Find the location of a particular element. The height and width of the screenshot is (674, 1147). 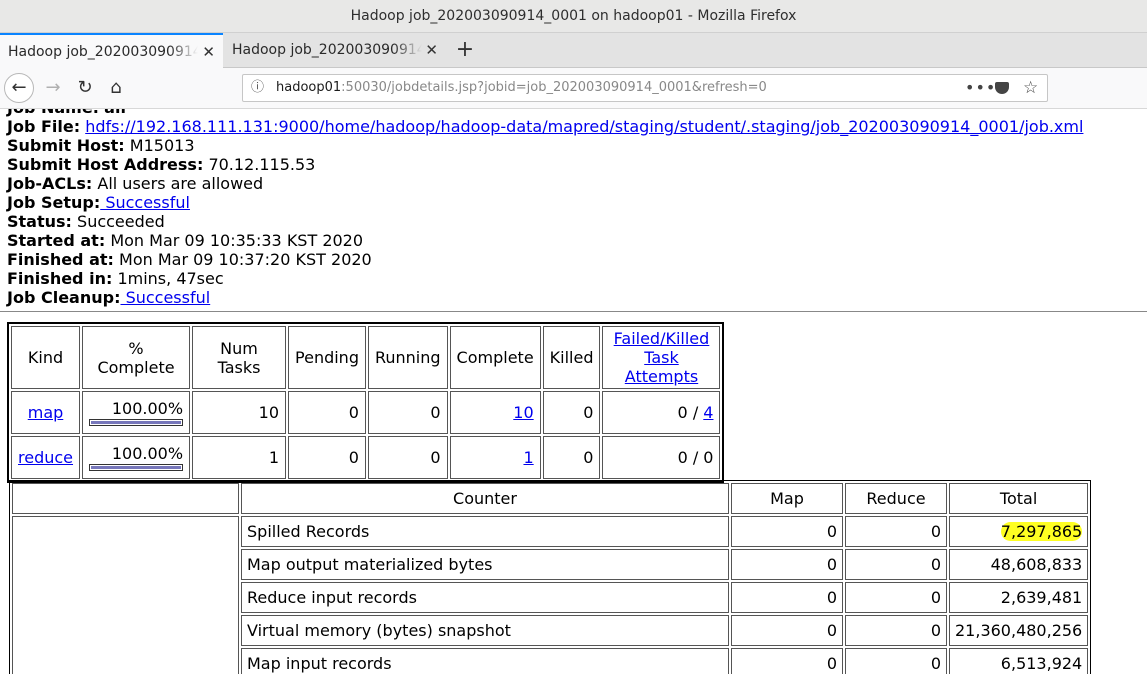

total-value: 2,639,481 is located at coordinates (1019, 597).